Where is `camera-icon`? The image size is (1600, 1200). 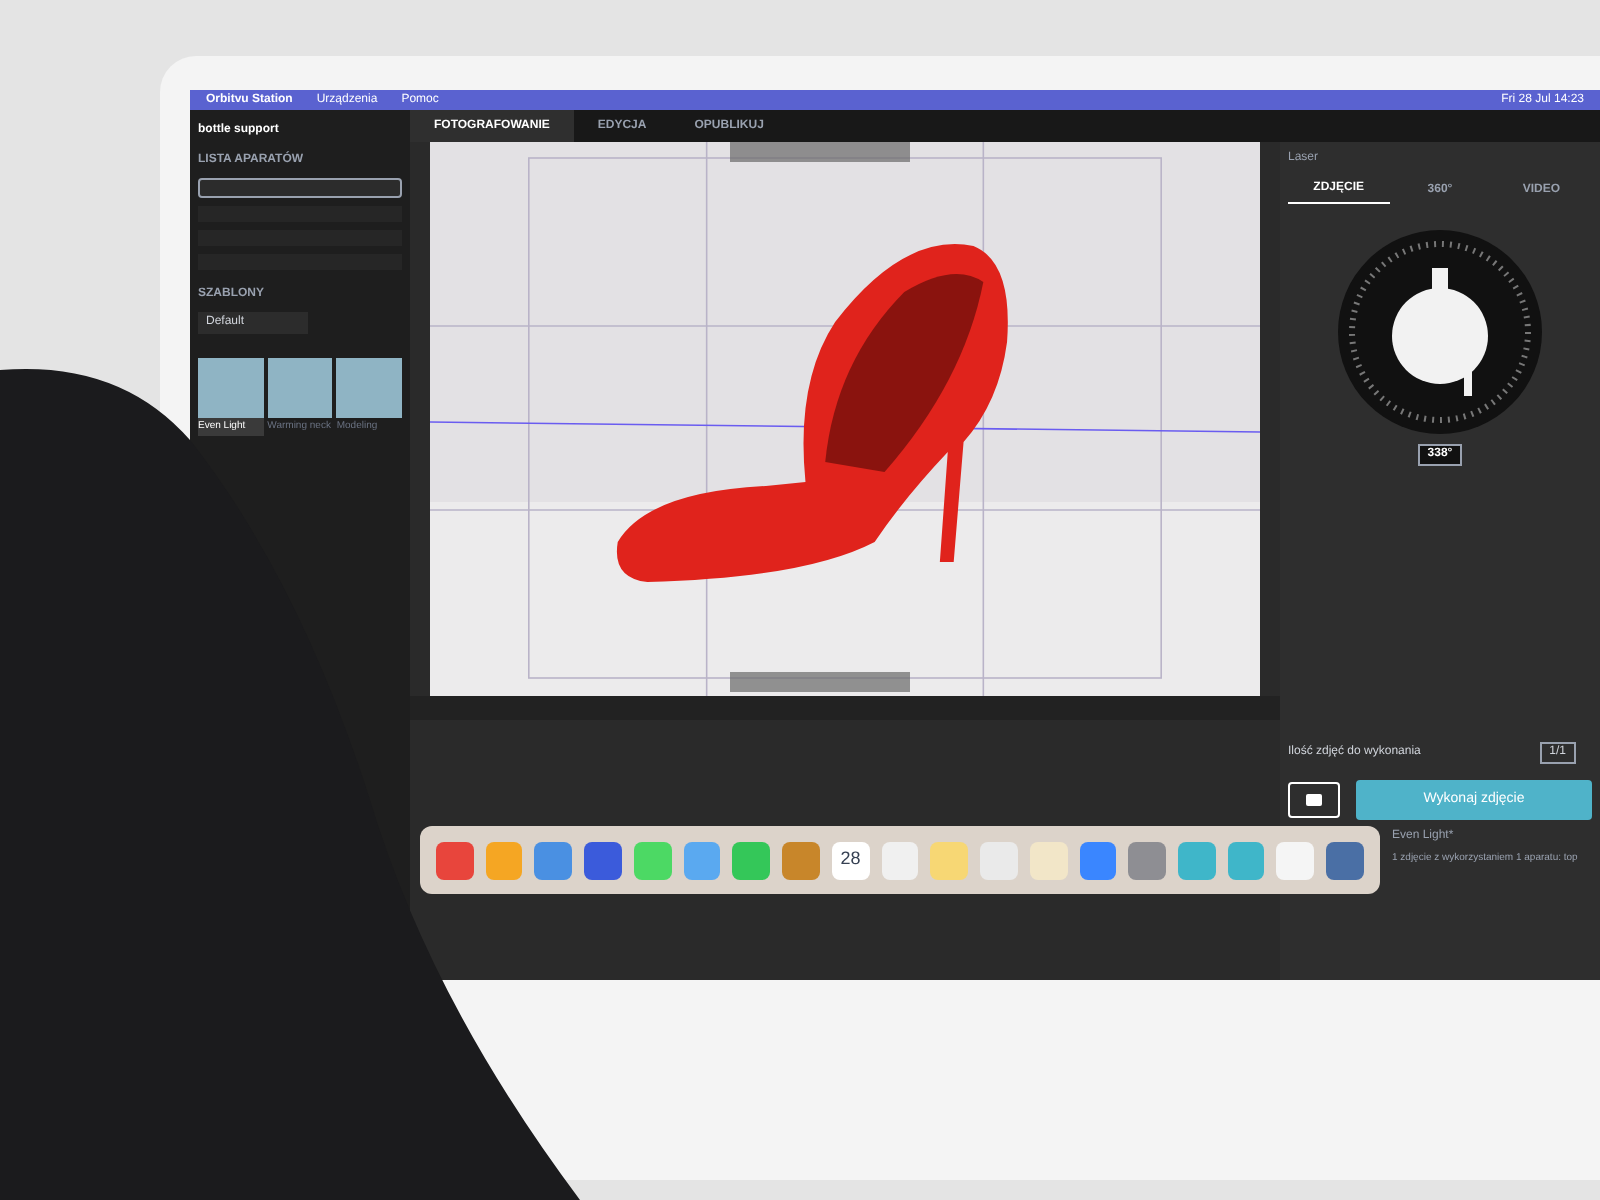
camera-icon is located at coordinates (1314, 800).